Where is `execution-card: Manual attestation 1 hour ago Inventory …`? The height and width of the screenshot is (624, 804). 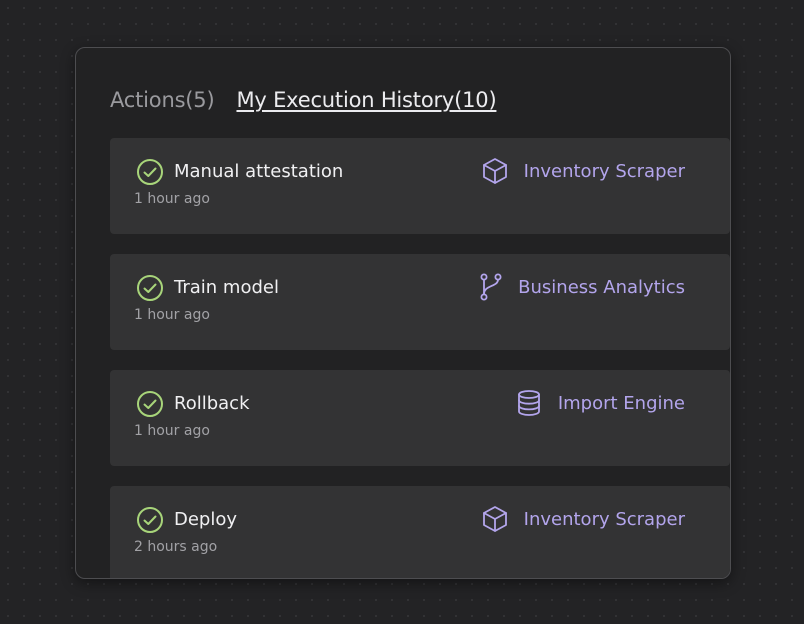 execution-card: Manual attestation 1 hour ago Inventory … is located at coordinates (420, 186).